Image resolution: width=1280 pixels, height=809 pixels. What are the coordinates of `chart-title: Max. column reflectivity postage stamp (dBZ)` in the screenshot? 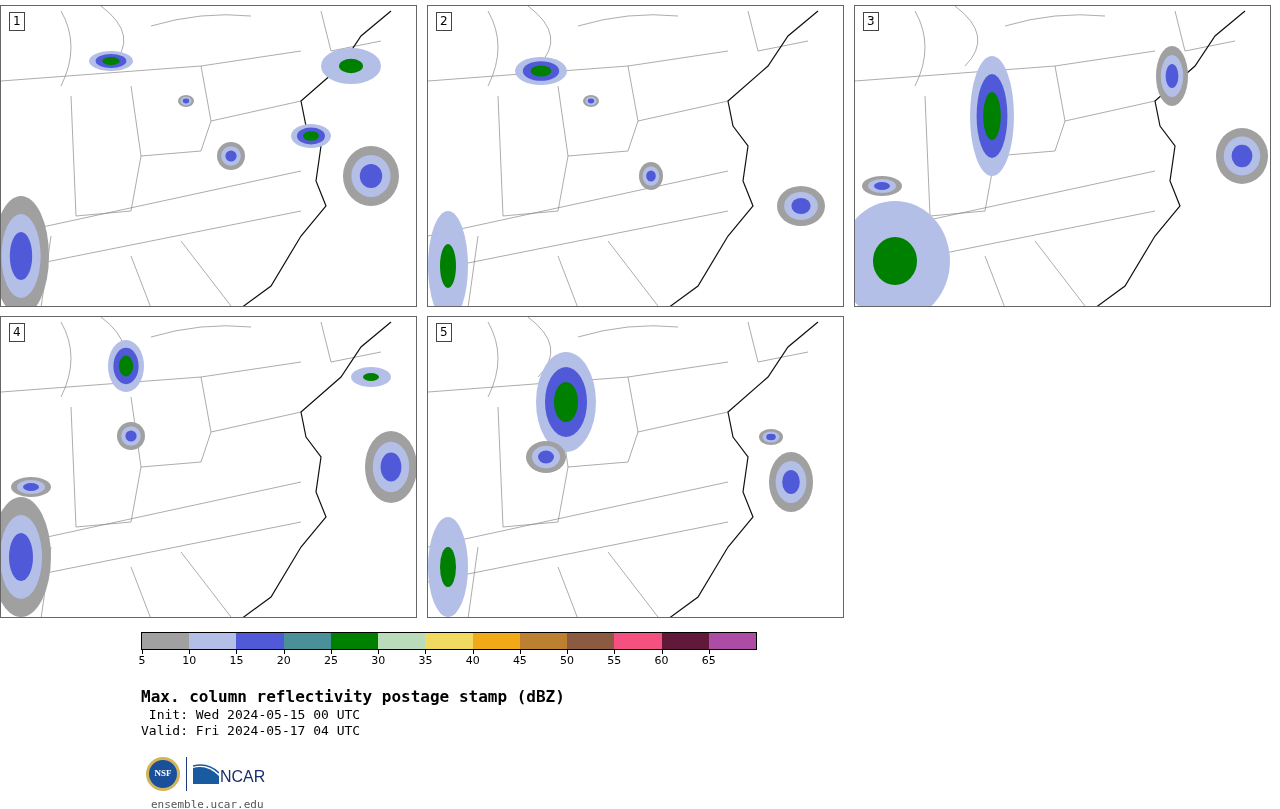 It's located at (353, 697).